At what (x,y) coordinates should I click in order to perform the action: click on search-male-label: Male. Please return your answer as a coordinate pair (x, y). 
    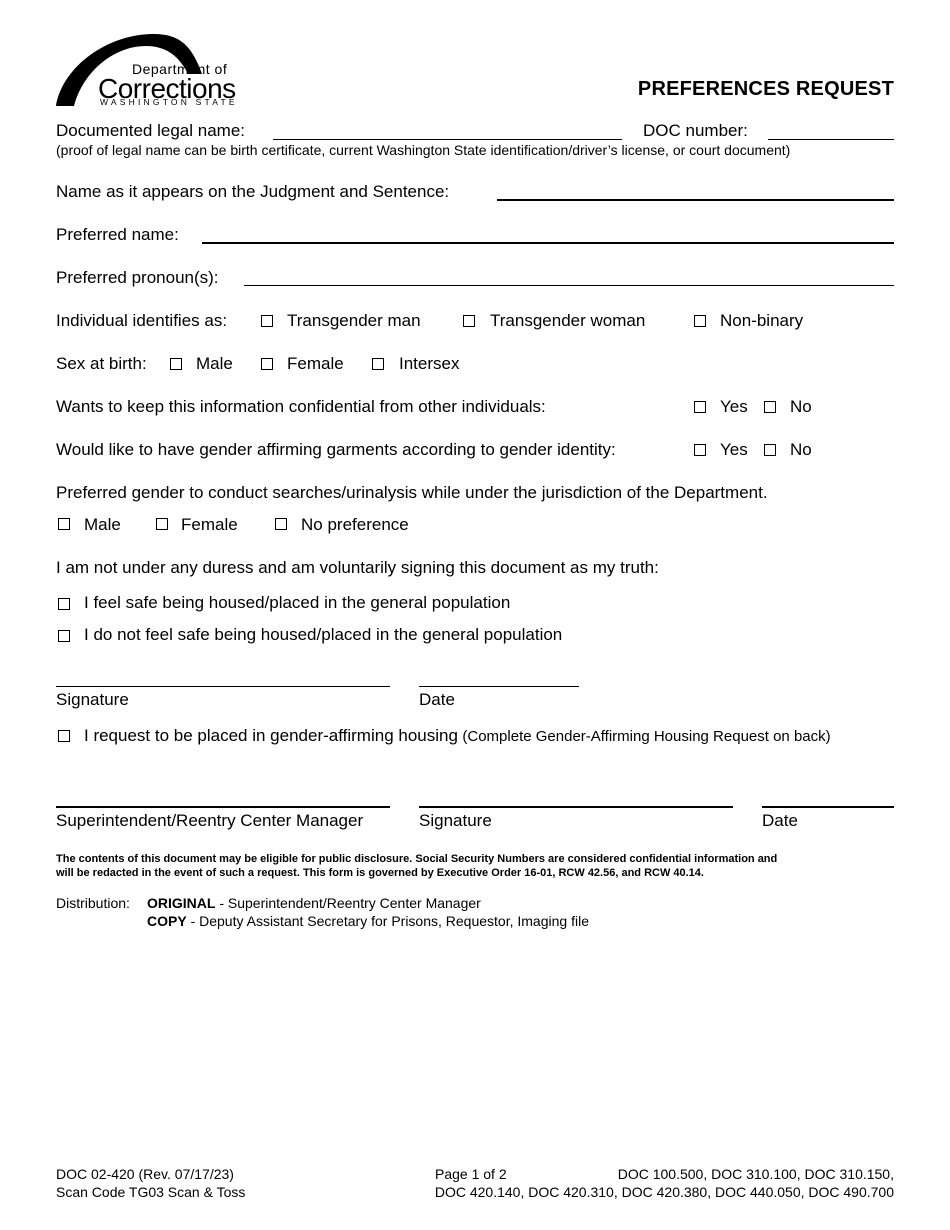
    Looking at the image, I should click on (102, 524).